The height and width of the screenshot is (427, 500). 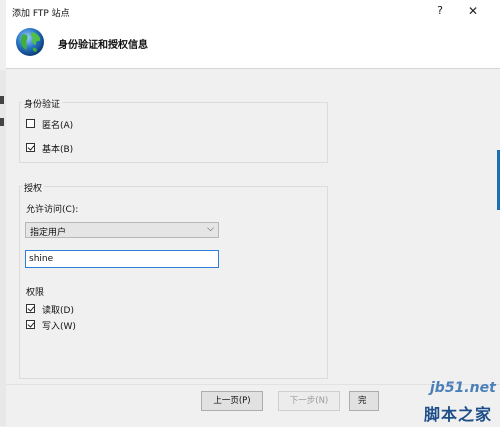 I want to click on allow-access-label: 允许访问(C):, so click(x=52, y=210).